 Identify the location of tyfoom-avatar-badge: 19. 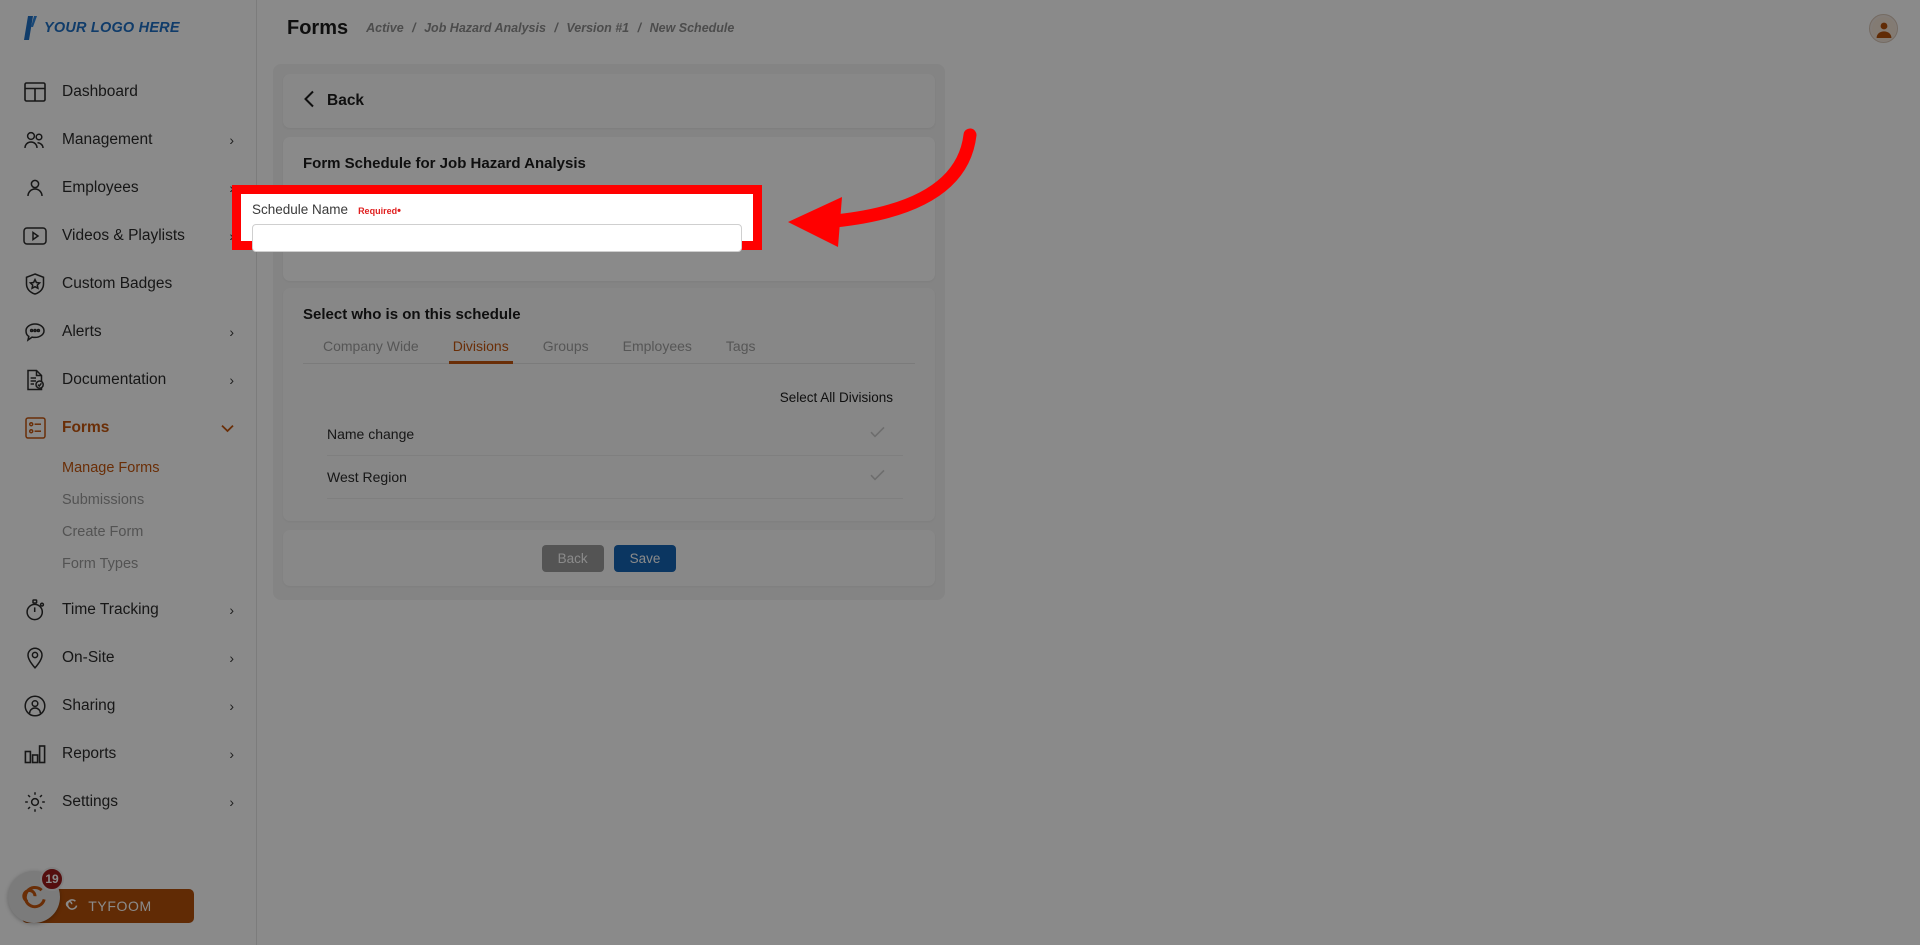
(36, 895).